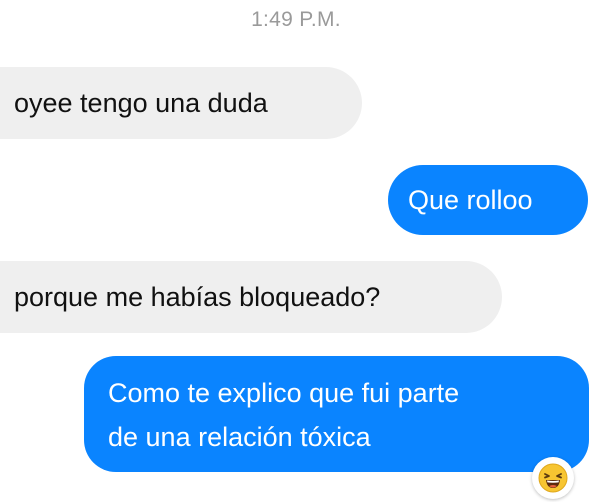  I want to click on message-reaction, so click(553, 478).